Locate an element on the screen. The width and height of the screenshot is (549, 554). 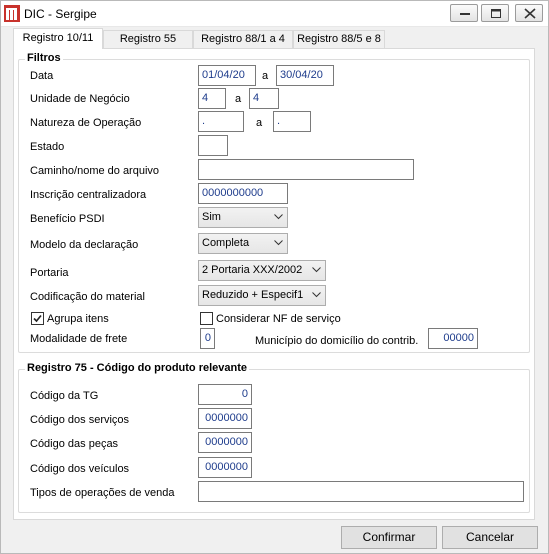
tab-registro-88-1-4: Registro 88/1 a 4 is located at coordinates (243, 39).